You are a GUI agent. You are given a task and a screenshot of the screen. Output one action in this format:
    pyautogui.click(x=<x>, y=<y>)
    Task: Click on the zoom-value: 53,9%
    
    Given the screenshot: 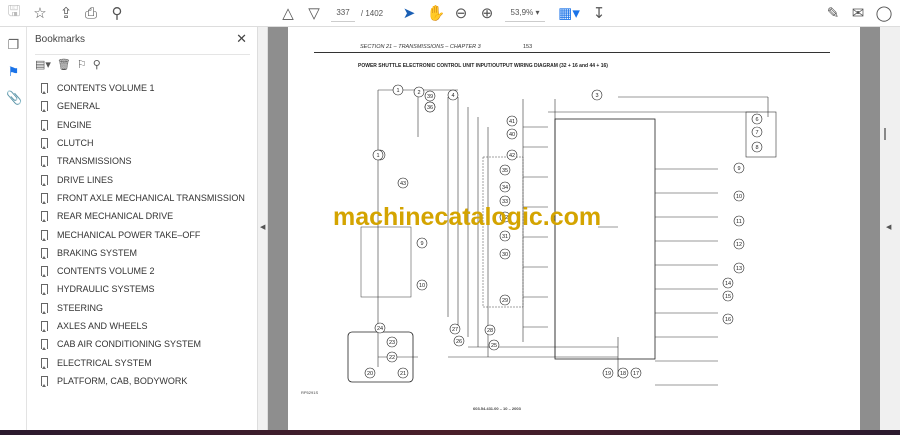 What is the action you would take?
    pyautogui.click(x=522, y=12)
    